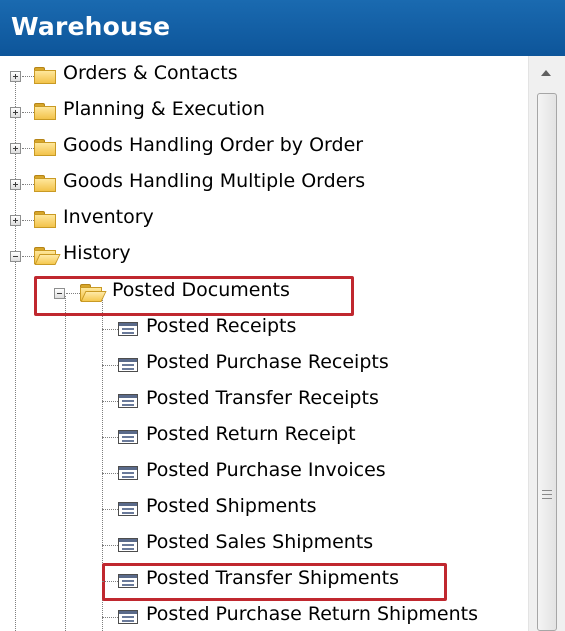 The height and width of the screenshot is (631, 565). What do you see at coordinates (266, 470) in the screenshot?
I see `tree-item-label: Posted Purchase Invoices` at bounding box center [266, 470].